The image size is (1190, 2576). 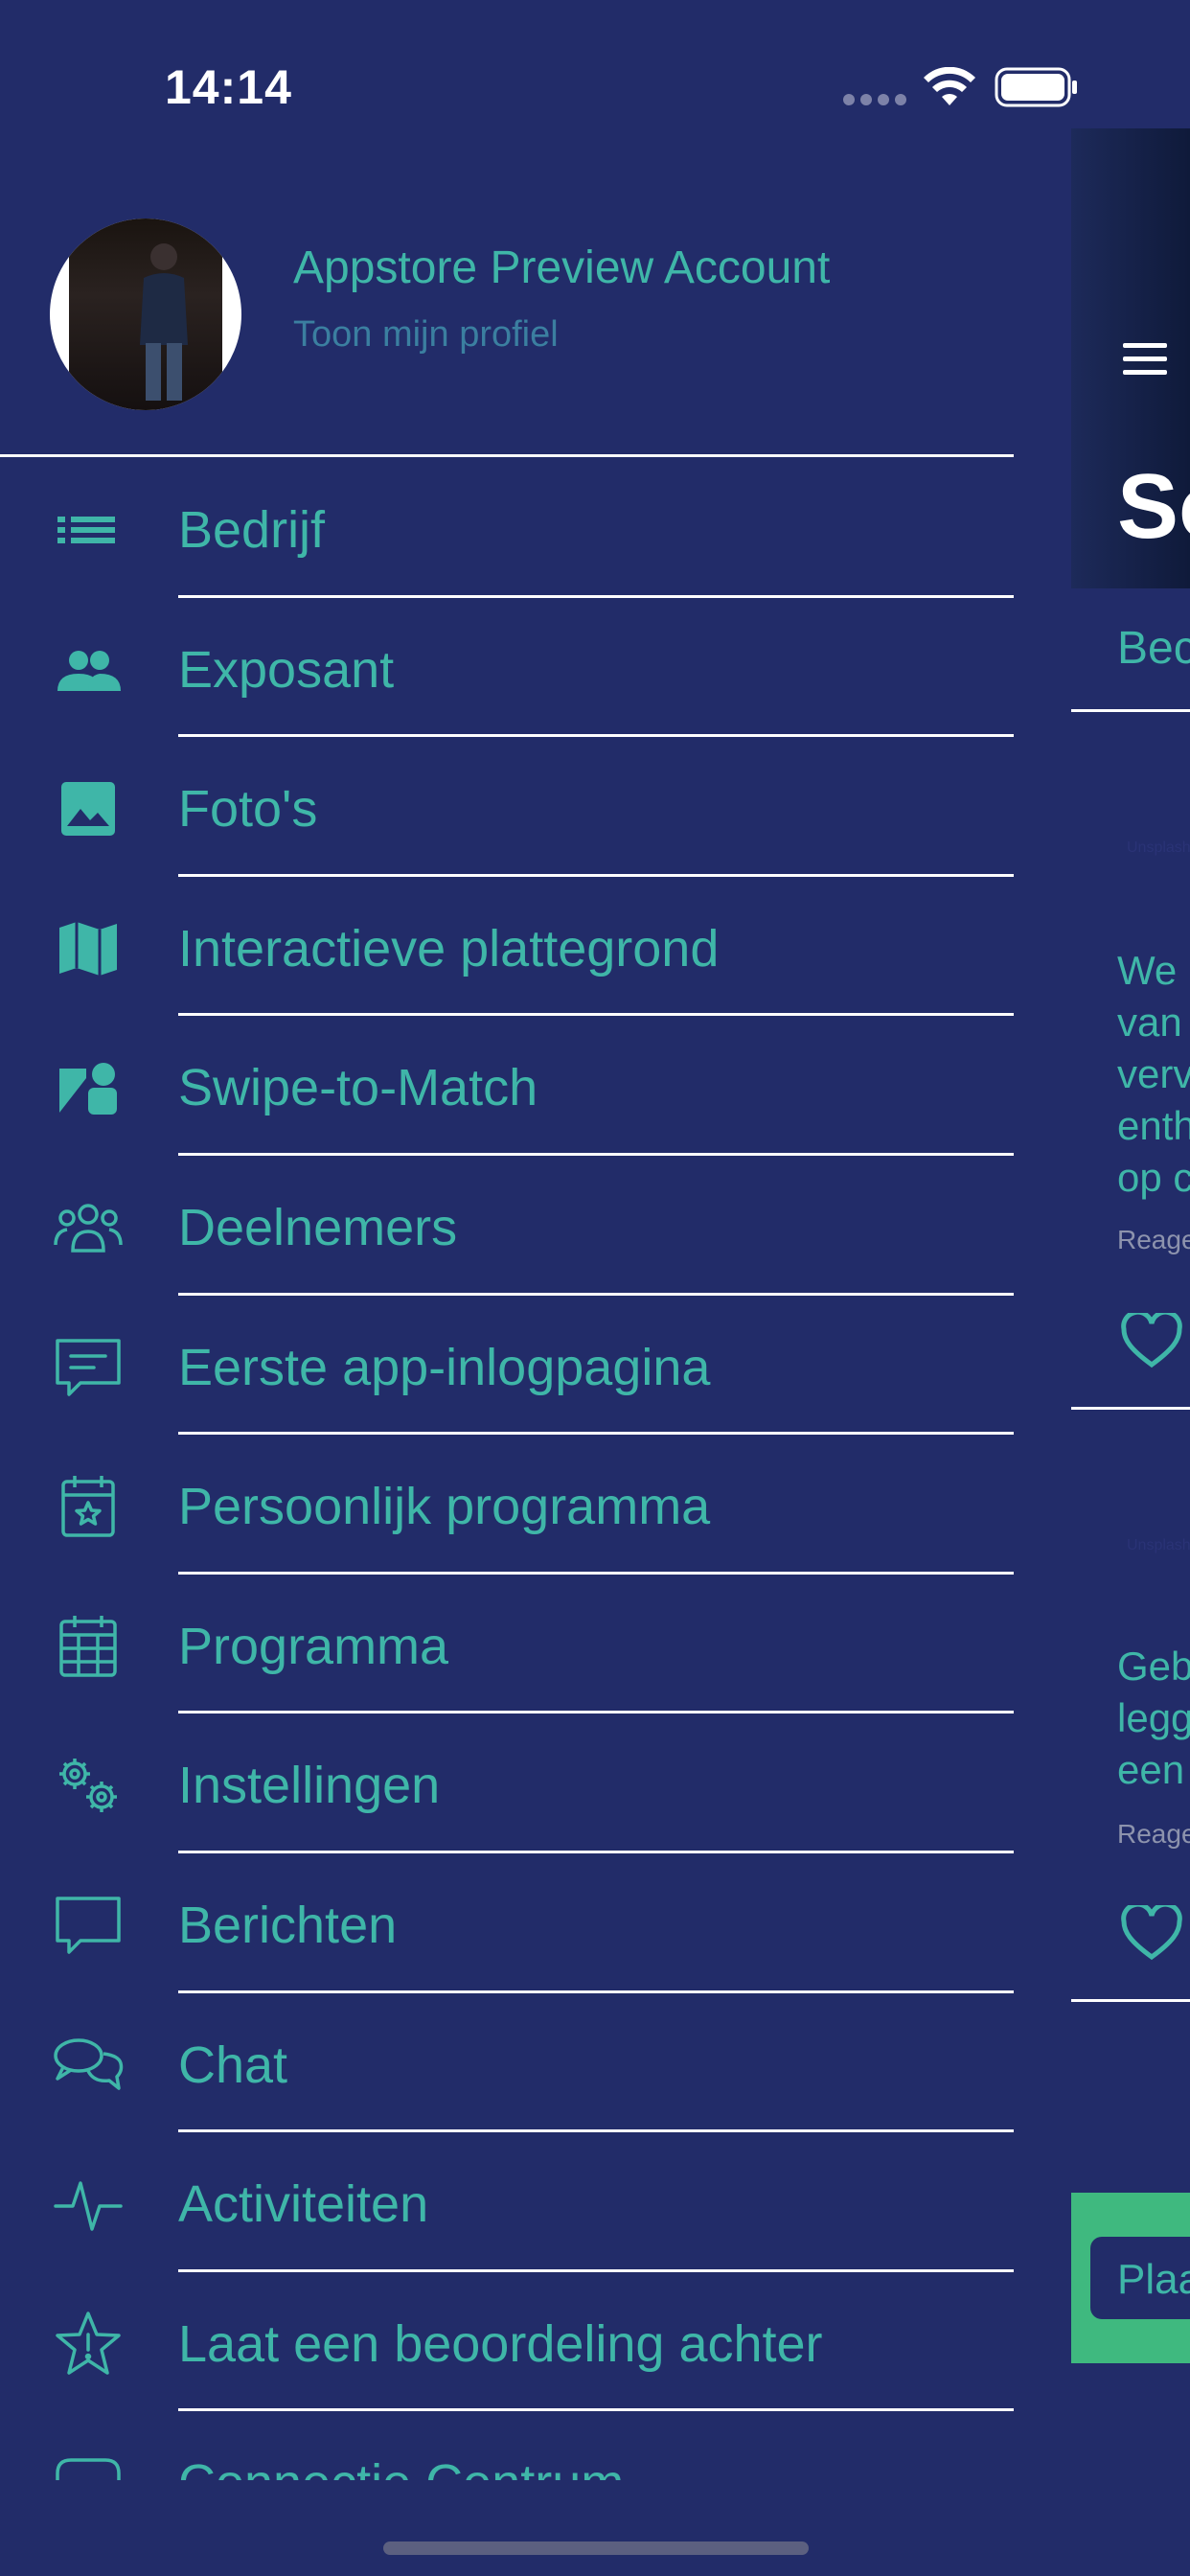 What do you see at coordinates (318, 1227) in the screenshot?
I see `menu-item-label: Deelnemers` at bounding box center [318, 1227].